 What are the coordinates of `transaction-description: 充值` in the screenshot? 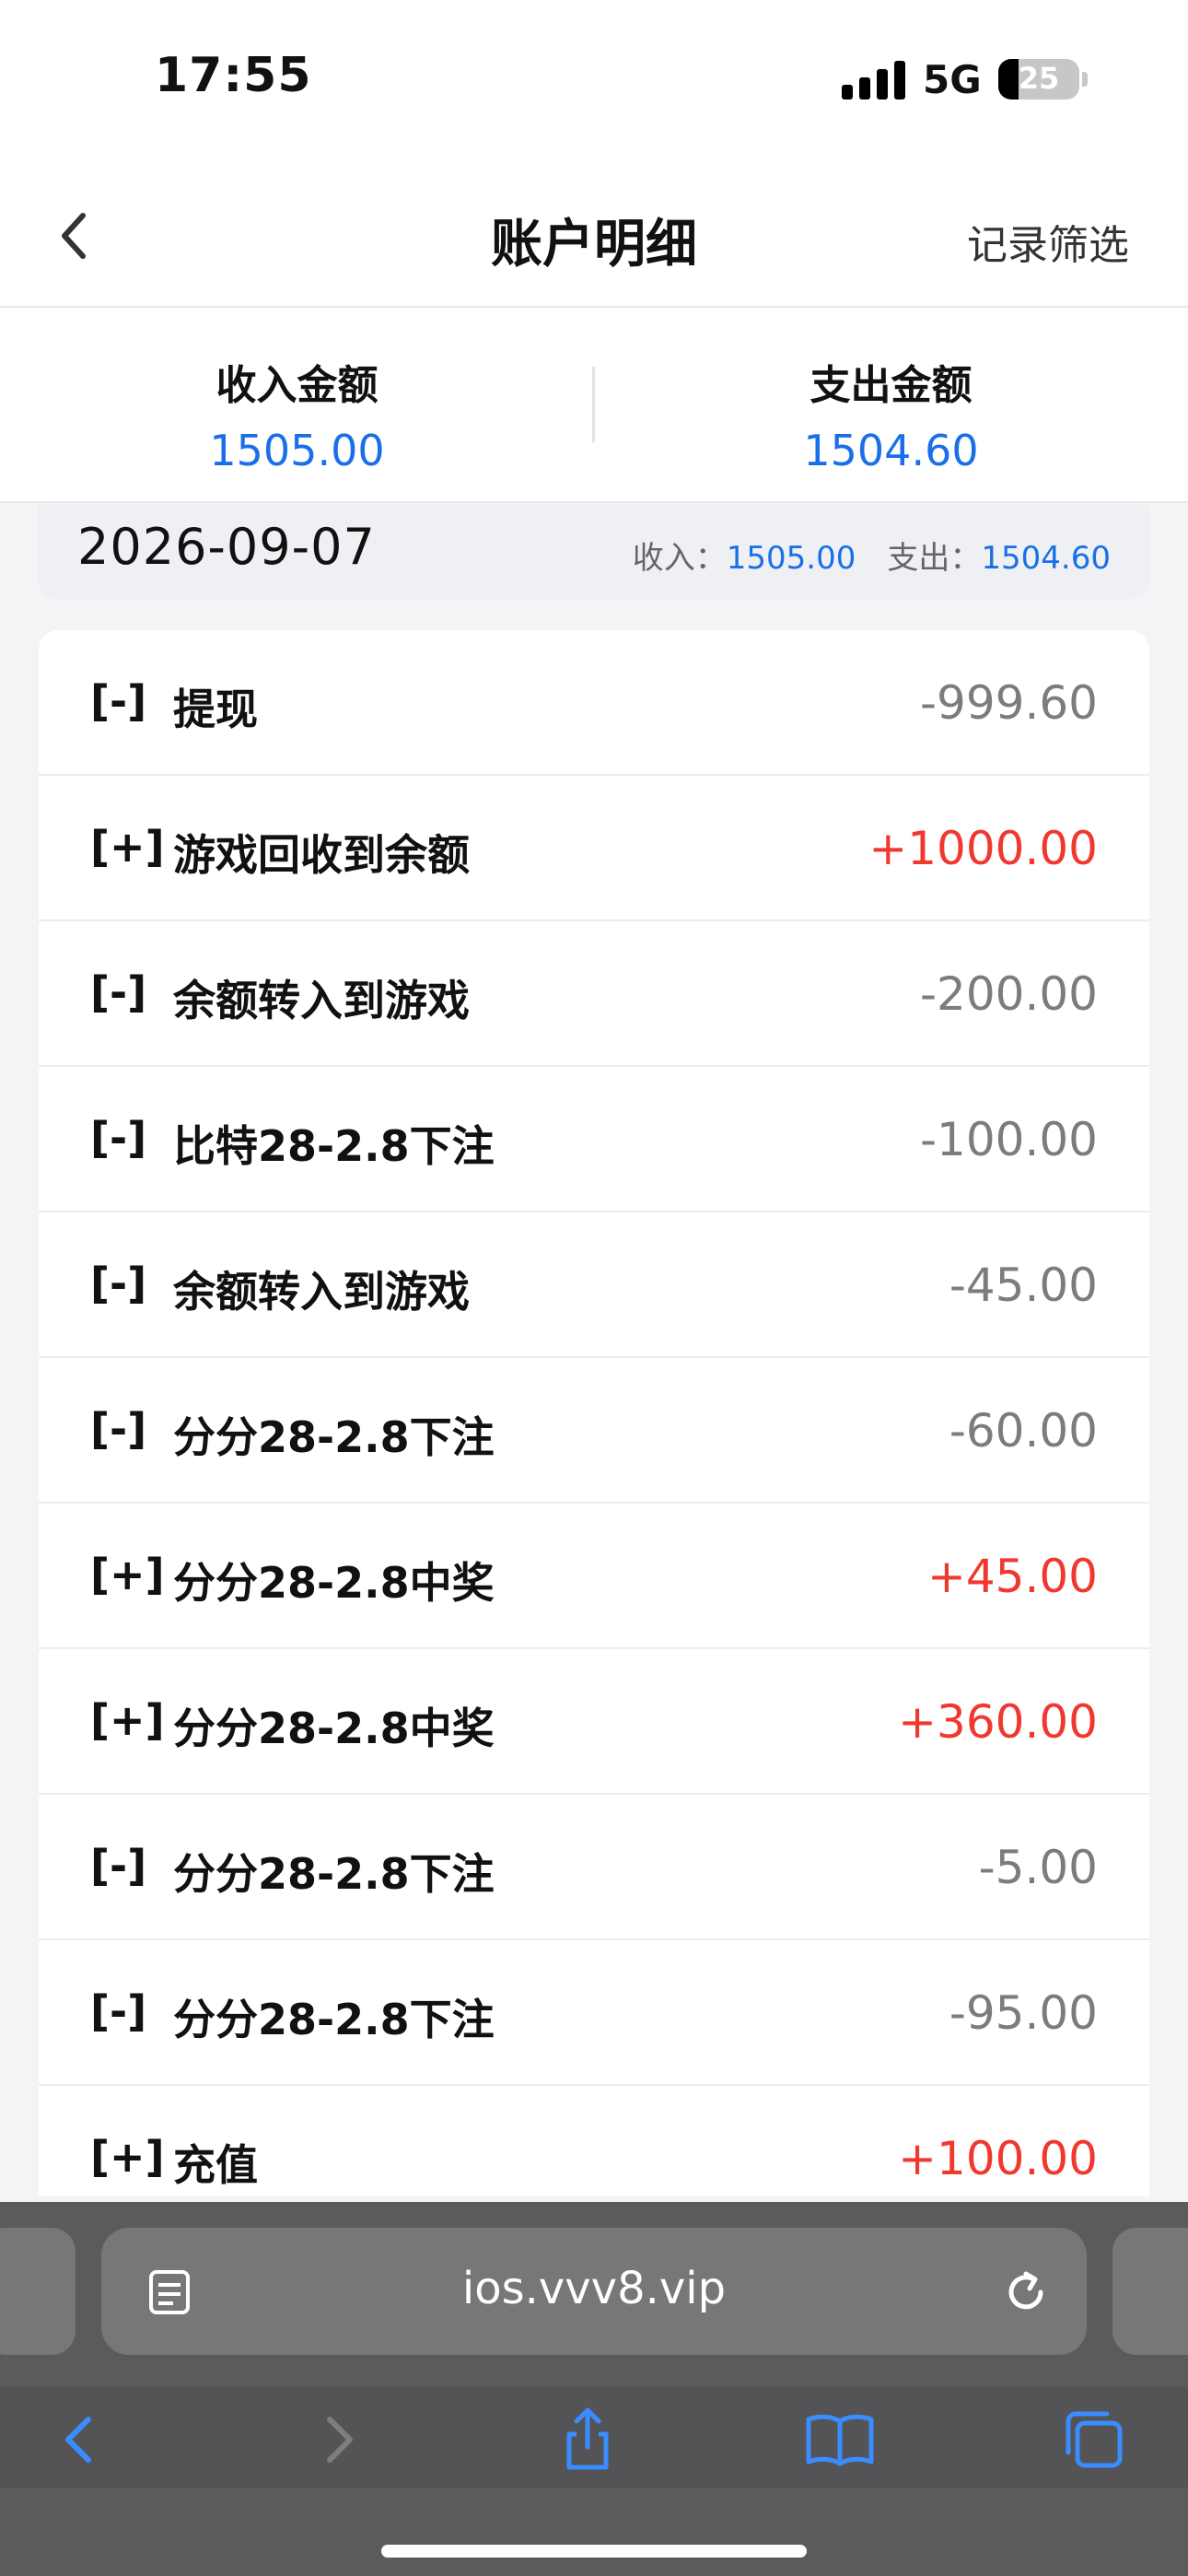 It's located at (215, 2165).